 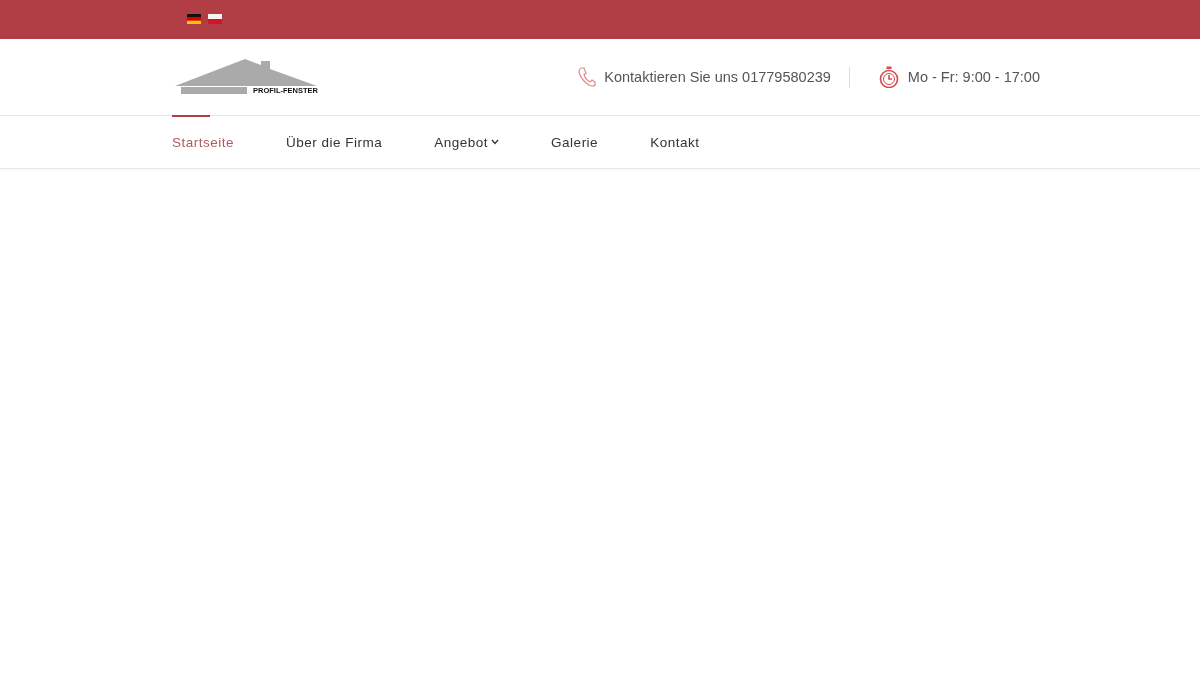 What do you see at coordinates (675, 142) in the screenshot?
I see `nav-link: Kontakt` at bounding box center [675, 142].